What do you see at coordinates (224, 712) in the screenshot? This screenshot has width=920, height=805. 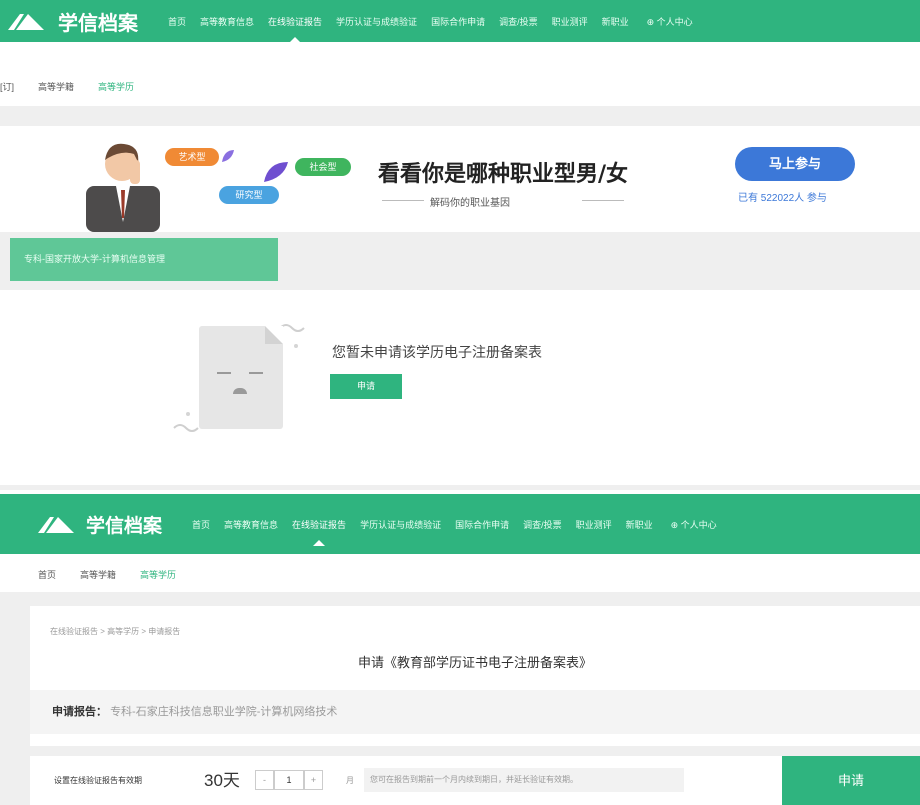 I see `report-value: 专科-石家庄科技信息职业学院-计算机网络技术` at bounding box center [224, 712].